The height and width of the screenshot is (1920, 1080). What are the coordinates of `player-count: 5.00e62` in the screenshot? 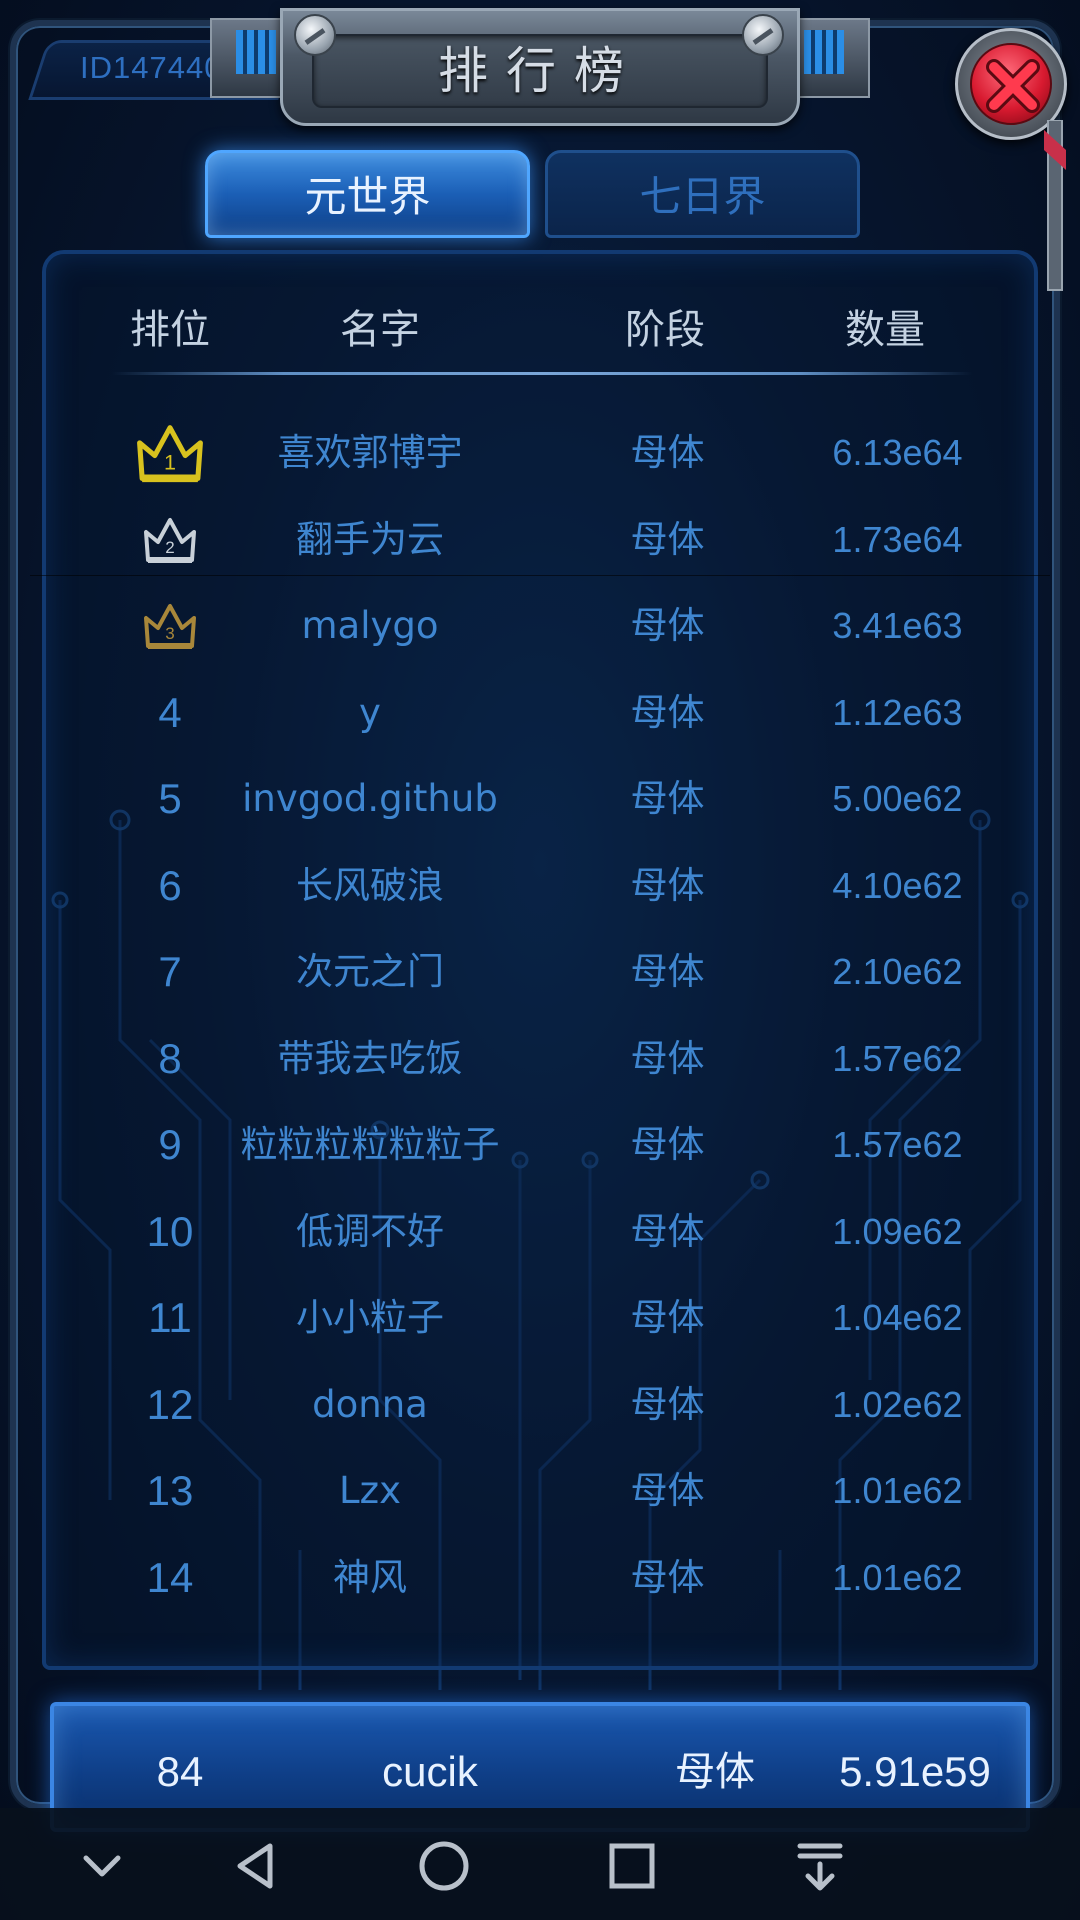 It's located at (897, 798).